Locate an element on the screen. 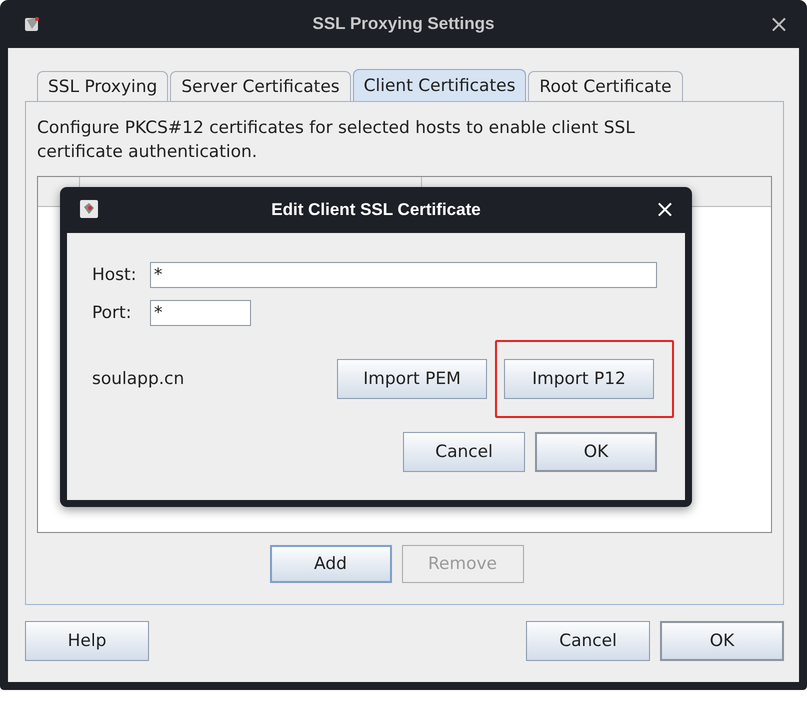 The width and height of the screenshot is (807, 701). table-action-button: Add is located at coordinates (331, 564).